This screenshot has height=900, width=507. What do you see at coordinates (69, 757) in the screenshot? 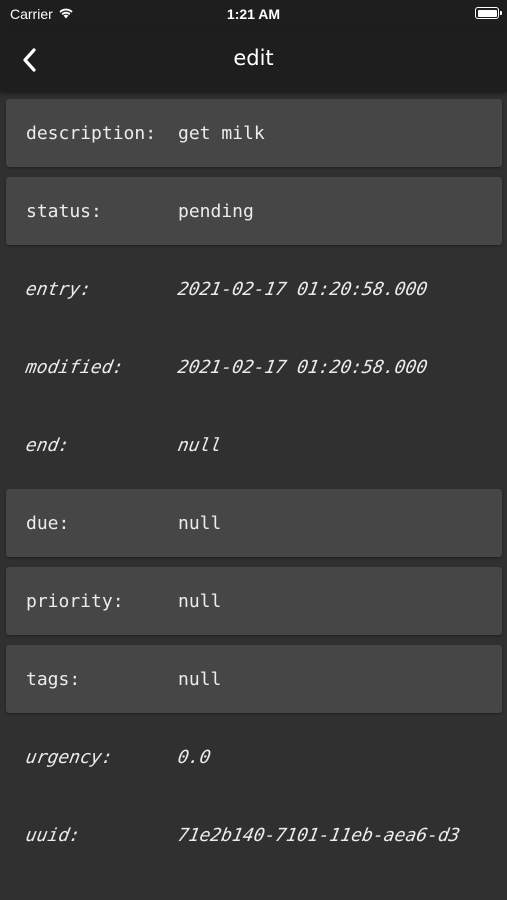
I see `field-label: urgency:` at bounding box center [69, 757].